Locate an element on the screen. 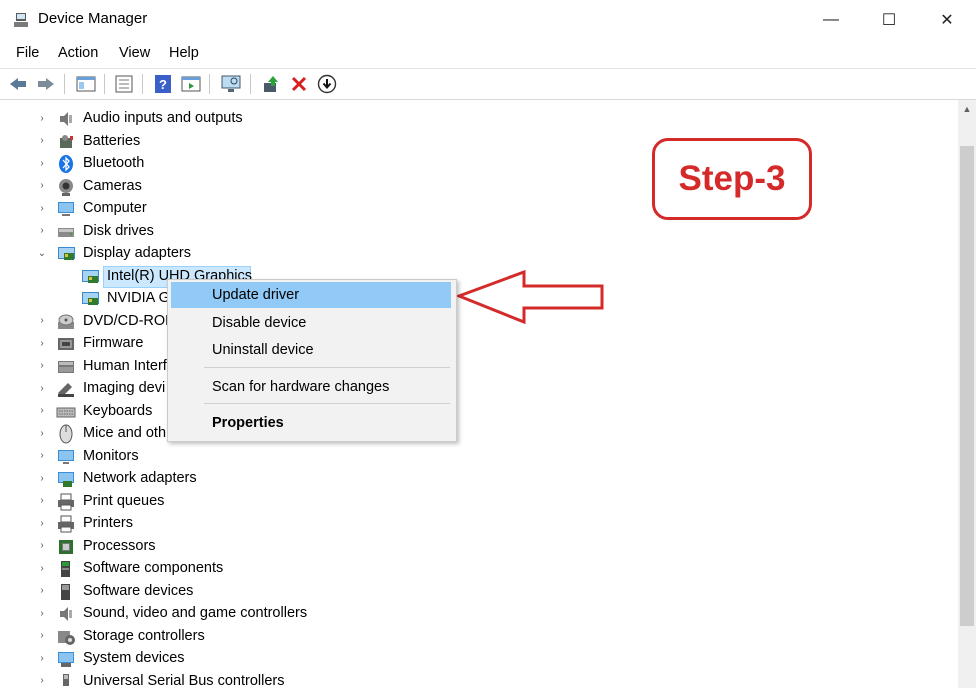  tree-item-label: Keyboards is located at coordinates (118, 410).